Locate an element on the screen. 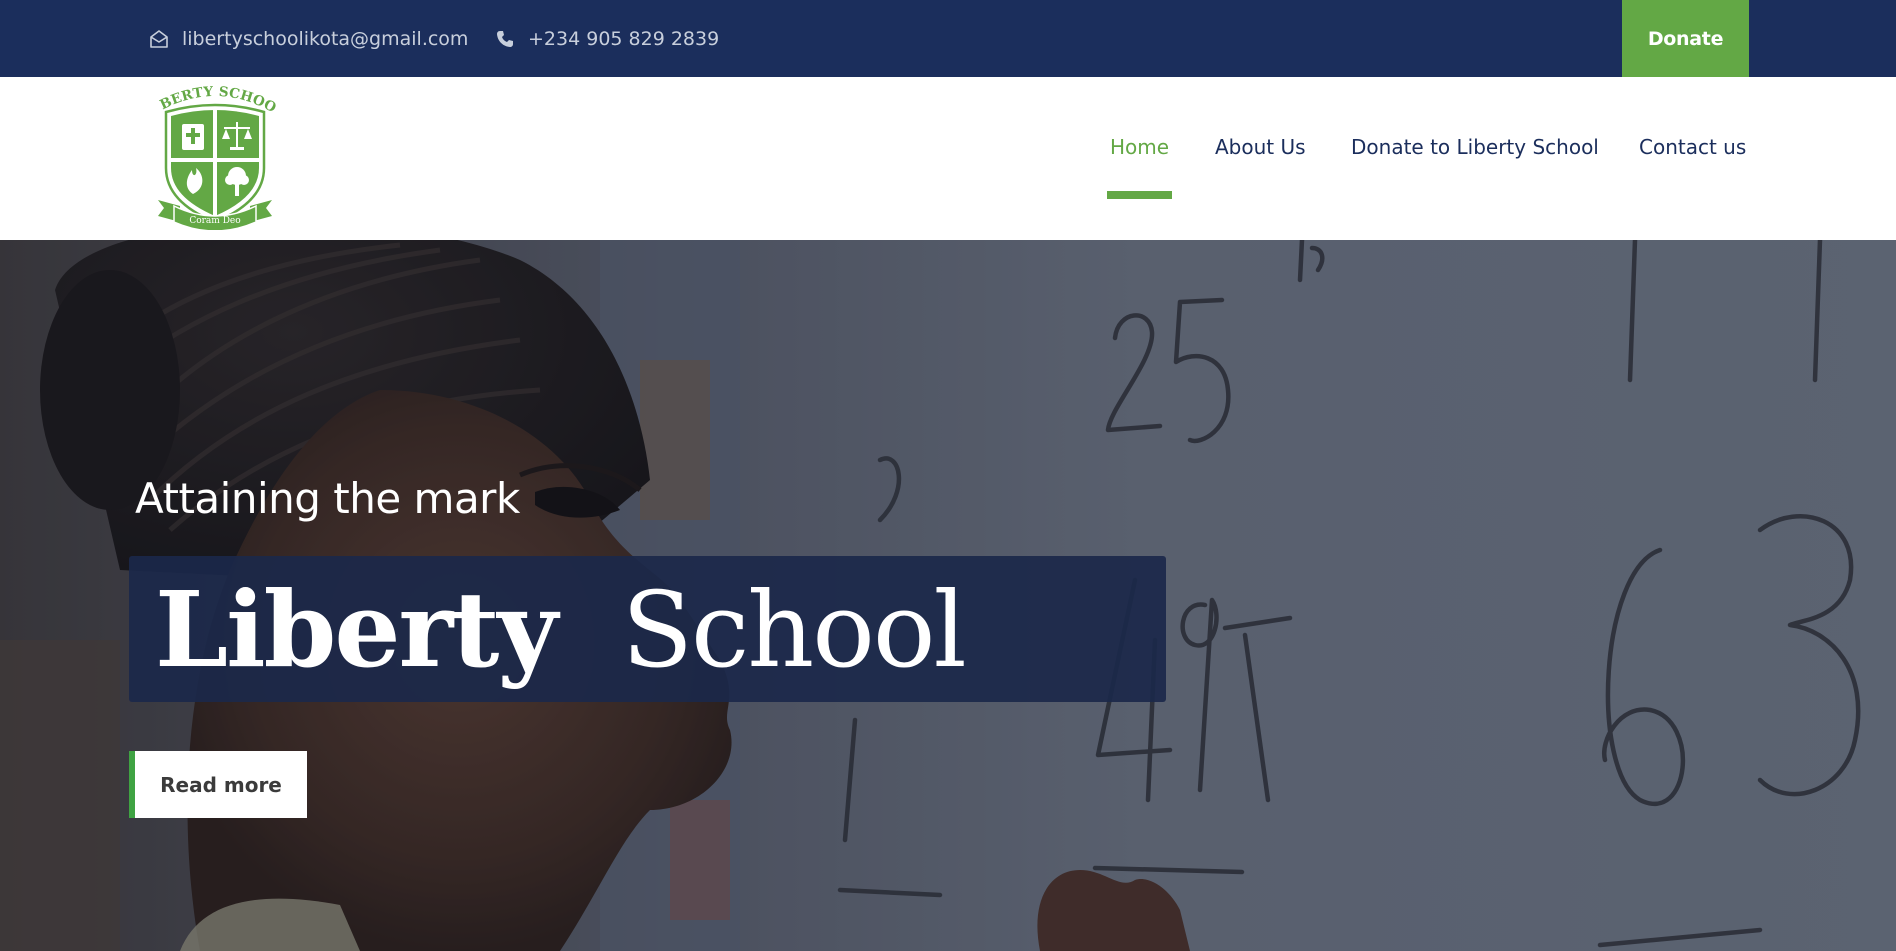  read-more-button: Read more is located at coordinates (218, 784).